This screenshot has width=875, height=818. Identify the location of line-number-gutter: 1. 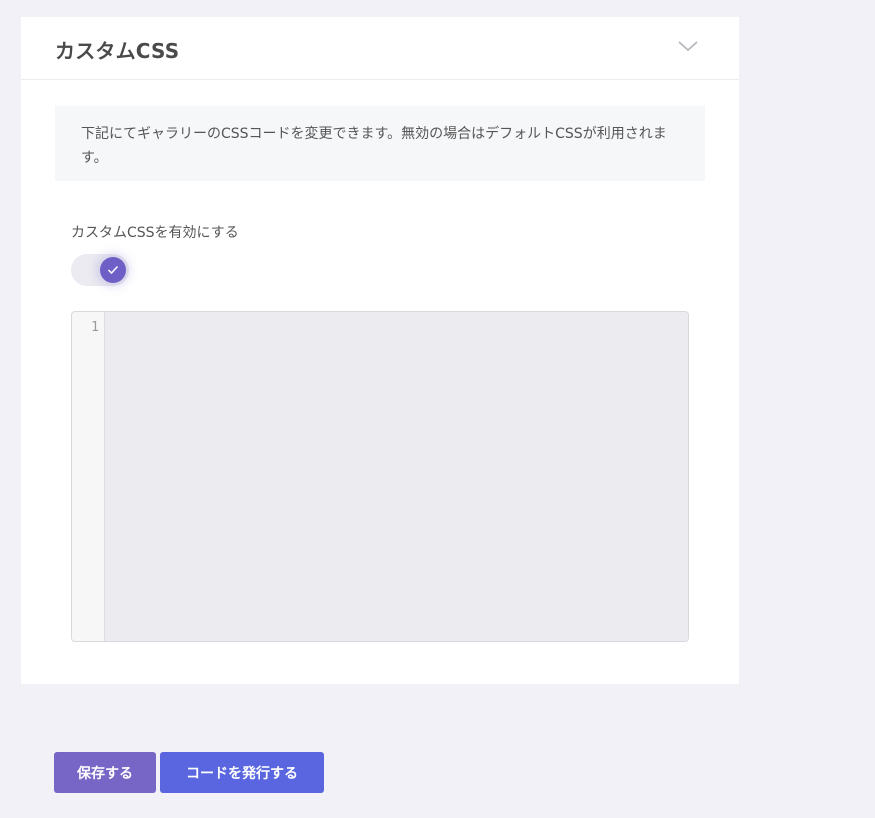
(88, 476).